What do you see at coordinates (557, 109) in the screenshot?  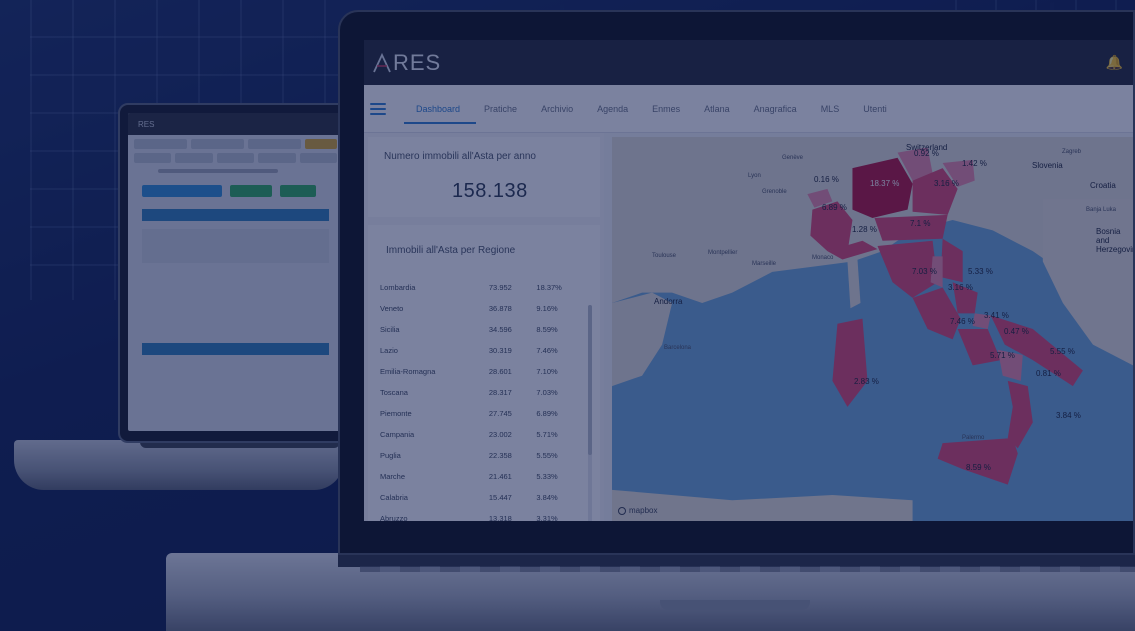 I see `tab-archivio: Archivio` at bounding box center [557, 109].